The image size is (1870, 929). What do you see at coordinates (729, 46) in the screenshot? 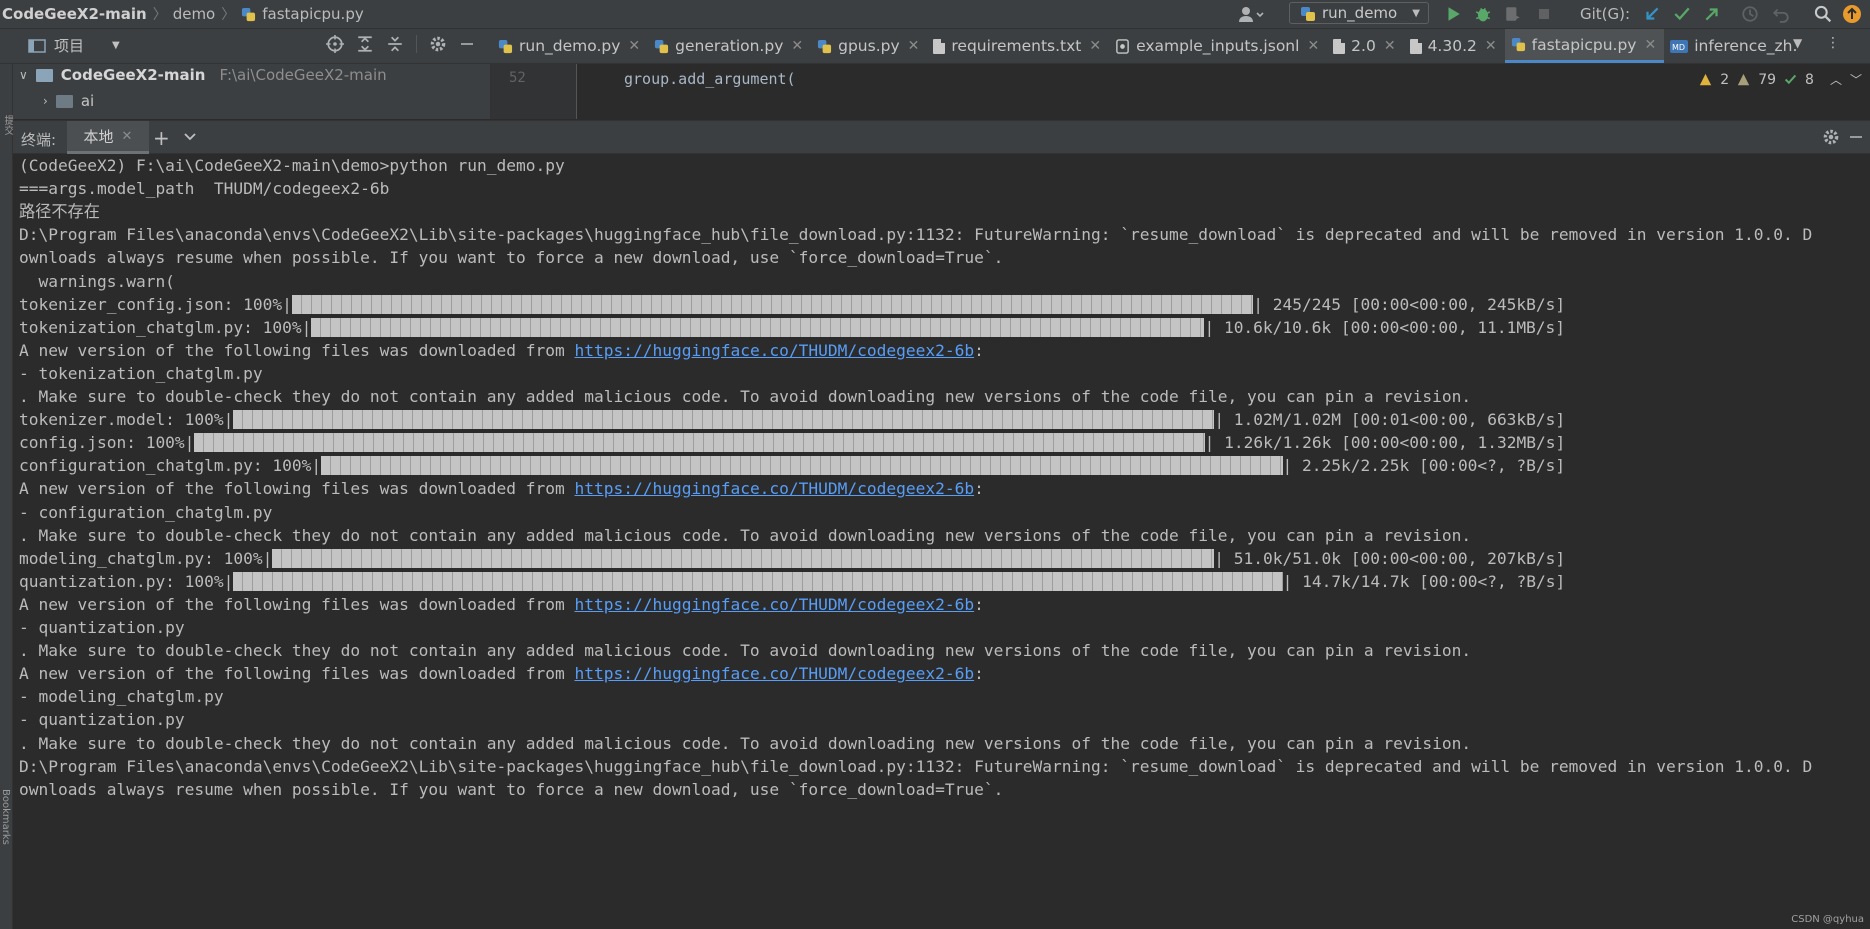
I see `editor-tab-generation: generation.py ✕` at bounding box center [729, 46].